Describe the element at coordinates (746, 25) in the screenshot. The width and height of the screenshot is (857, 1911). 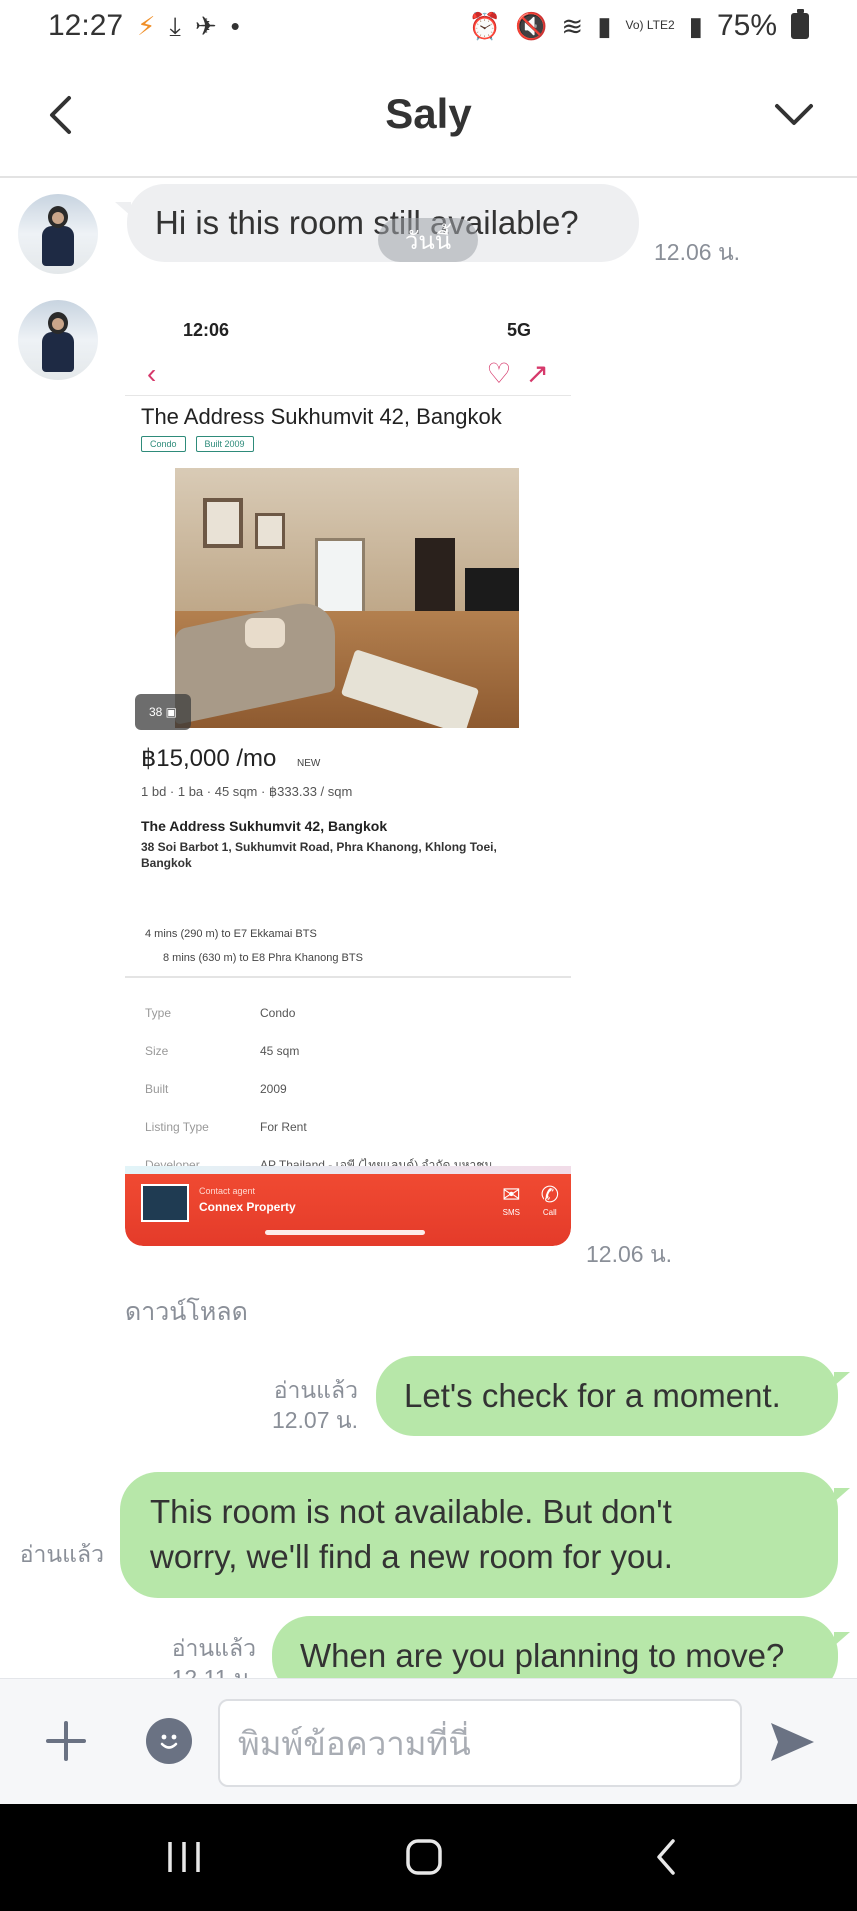
I see `battery-percent: 75%` at that location.